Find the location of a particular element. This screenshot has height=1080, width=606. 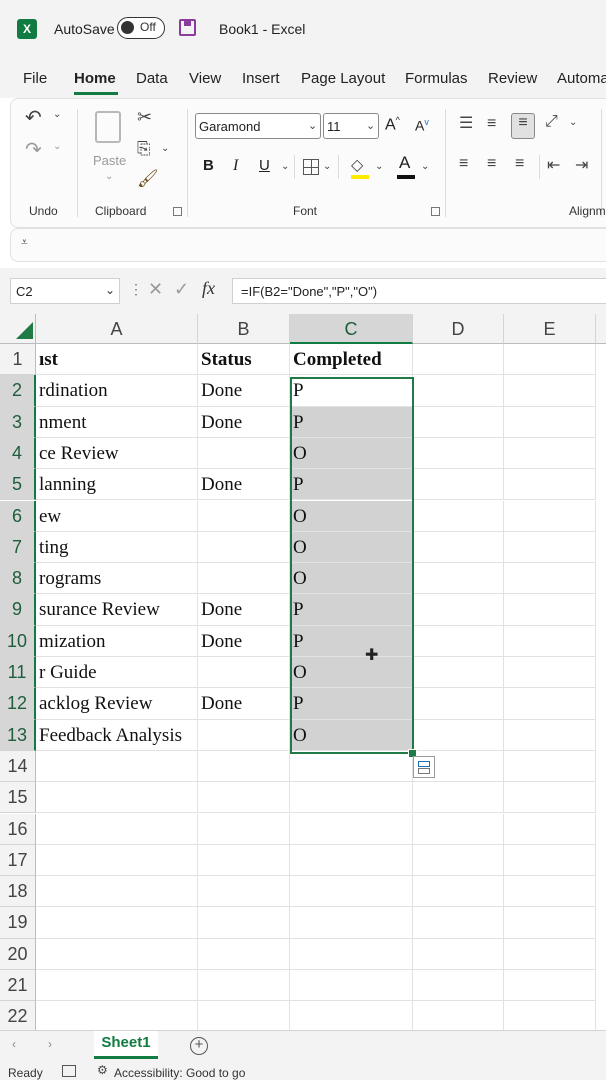

cell-a11: r Guide is located at coordinates (117, 673).